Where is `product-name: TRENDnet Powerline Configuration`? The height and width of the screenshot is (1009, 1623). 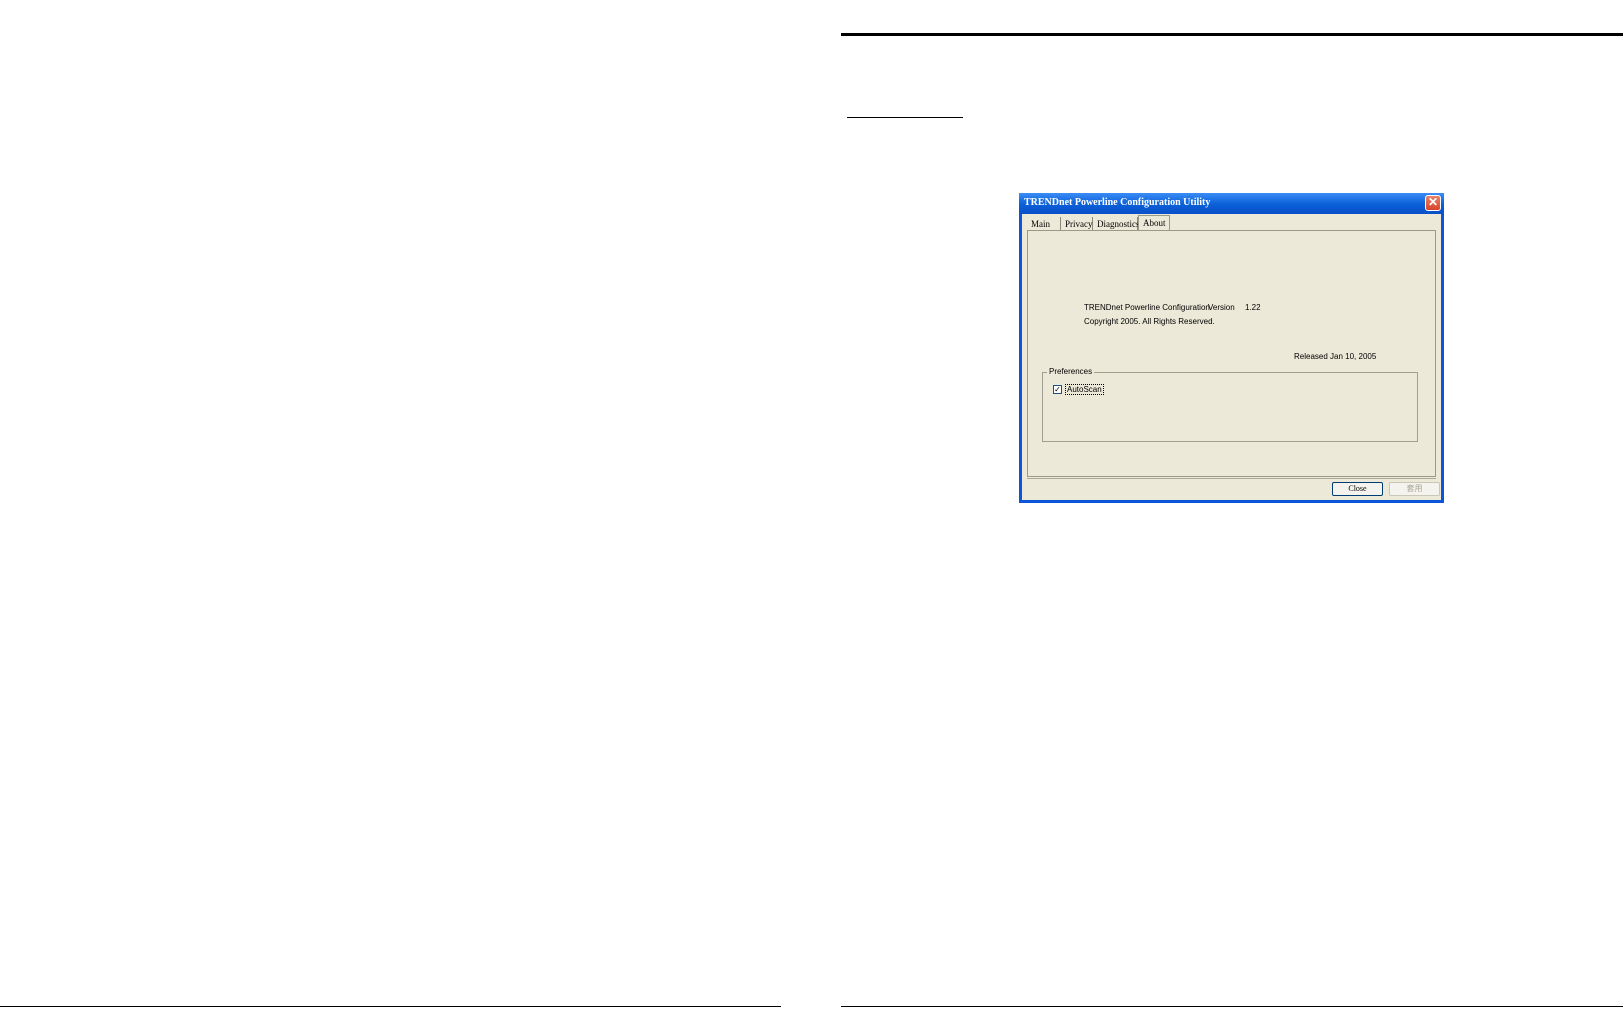
product-name: TRENDnet Powerline Configuration is located at coordinates (1147, 307).